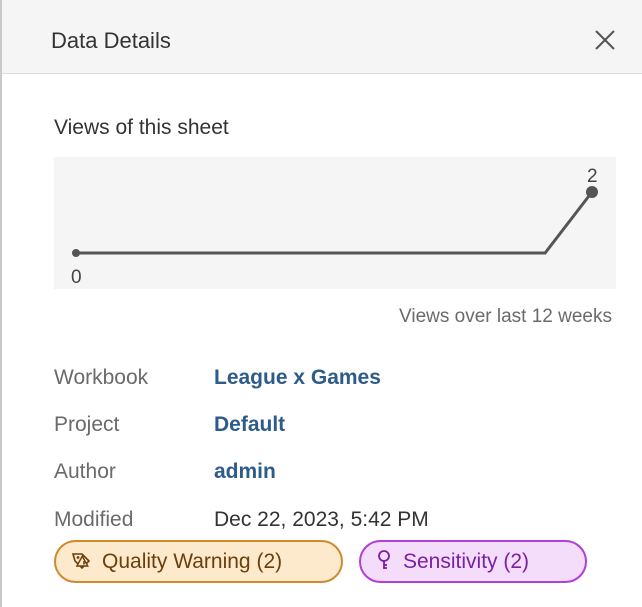  What do you see at coordinates (297, 378) in the screenshot?
I see `workbook-link: League x Games` at bounding box center [297, 378].